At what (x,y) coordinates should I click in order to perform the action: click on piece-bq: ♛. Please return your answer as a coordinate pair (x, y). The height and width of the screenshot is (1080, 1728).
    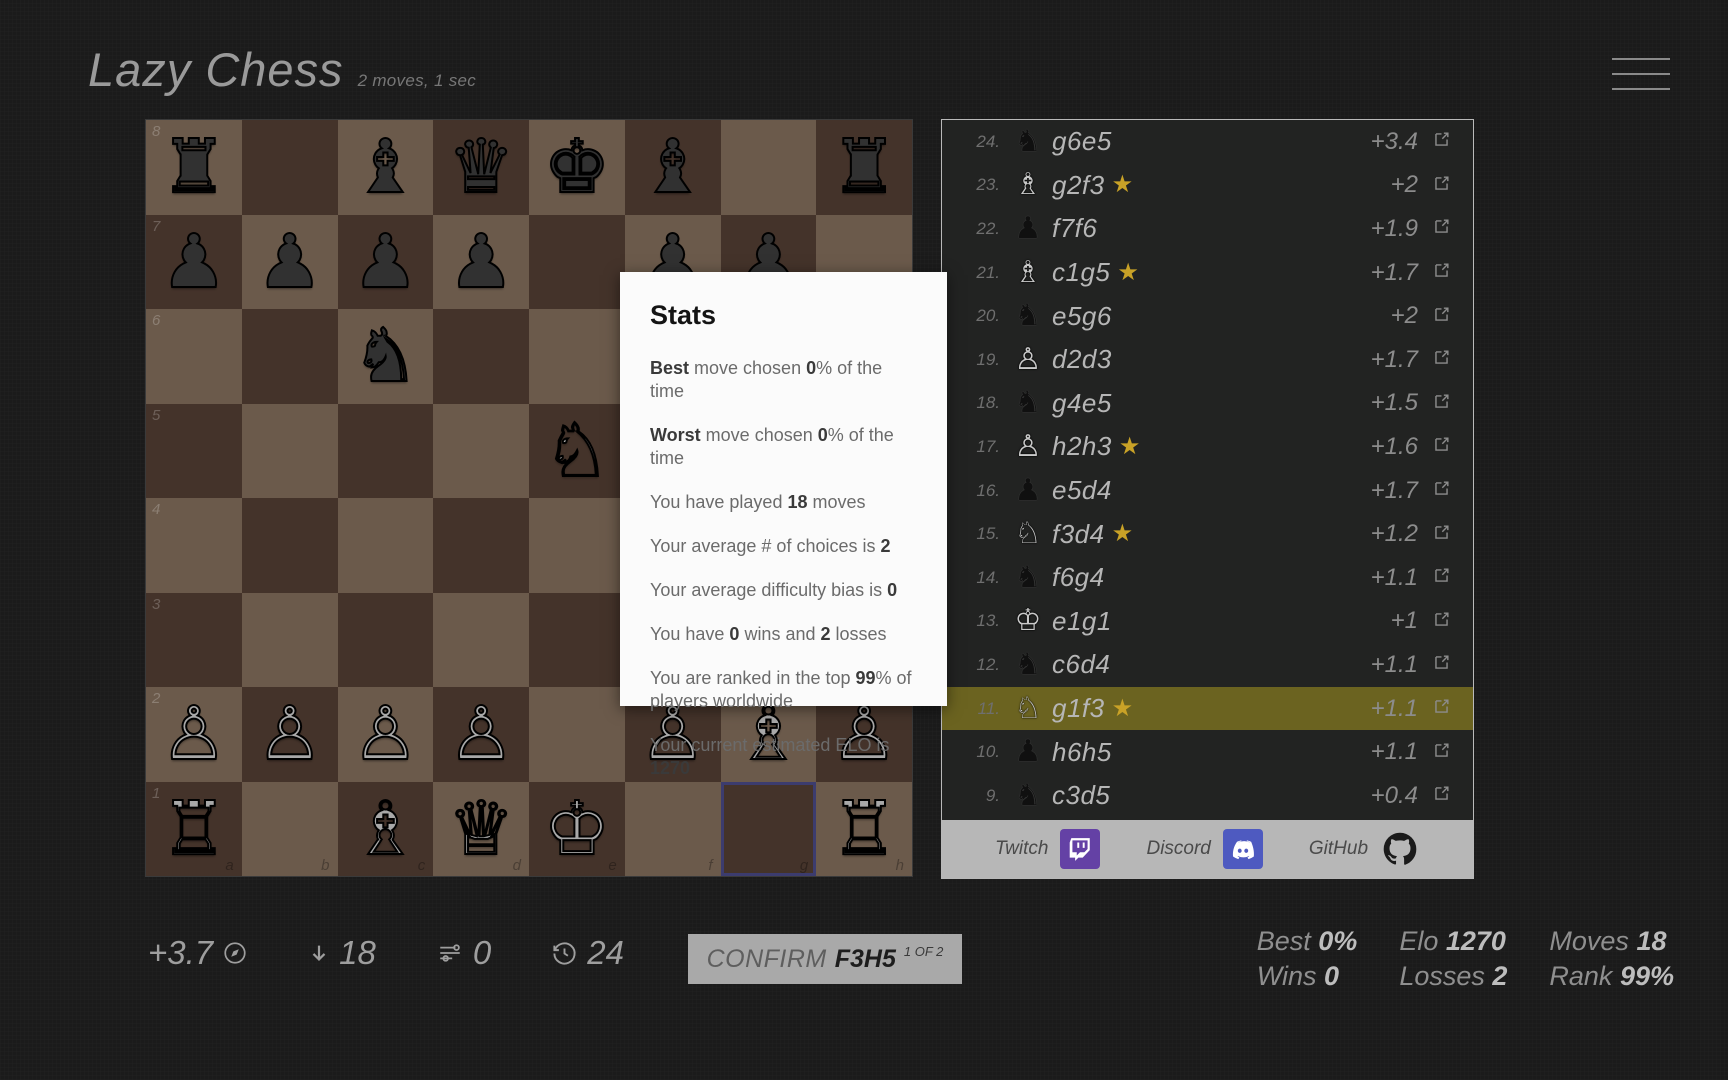
    Looking at the image, I should click on (481, 167).